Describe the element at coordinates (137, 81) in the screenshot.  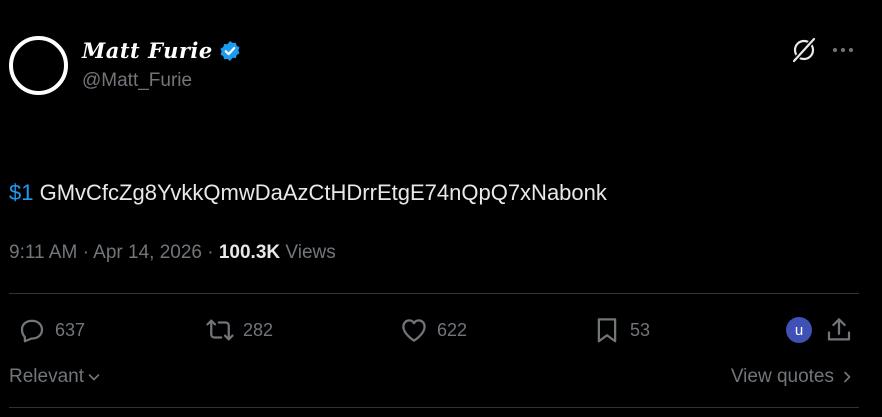
I see `author-handle: @Matt_Furie` at that location.